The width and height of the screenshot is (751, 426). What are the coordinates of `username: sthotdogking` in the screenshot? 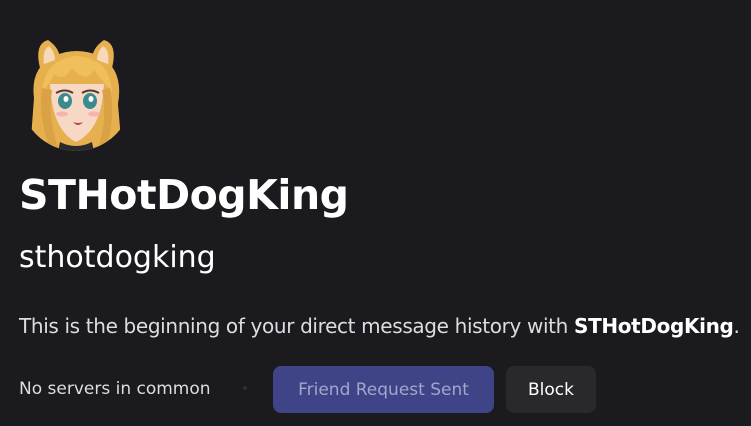 It's located at (117, 257).